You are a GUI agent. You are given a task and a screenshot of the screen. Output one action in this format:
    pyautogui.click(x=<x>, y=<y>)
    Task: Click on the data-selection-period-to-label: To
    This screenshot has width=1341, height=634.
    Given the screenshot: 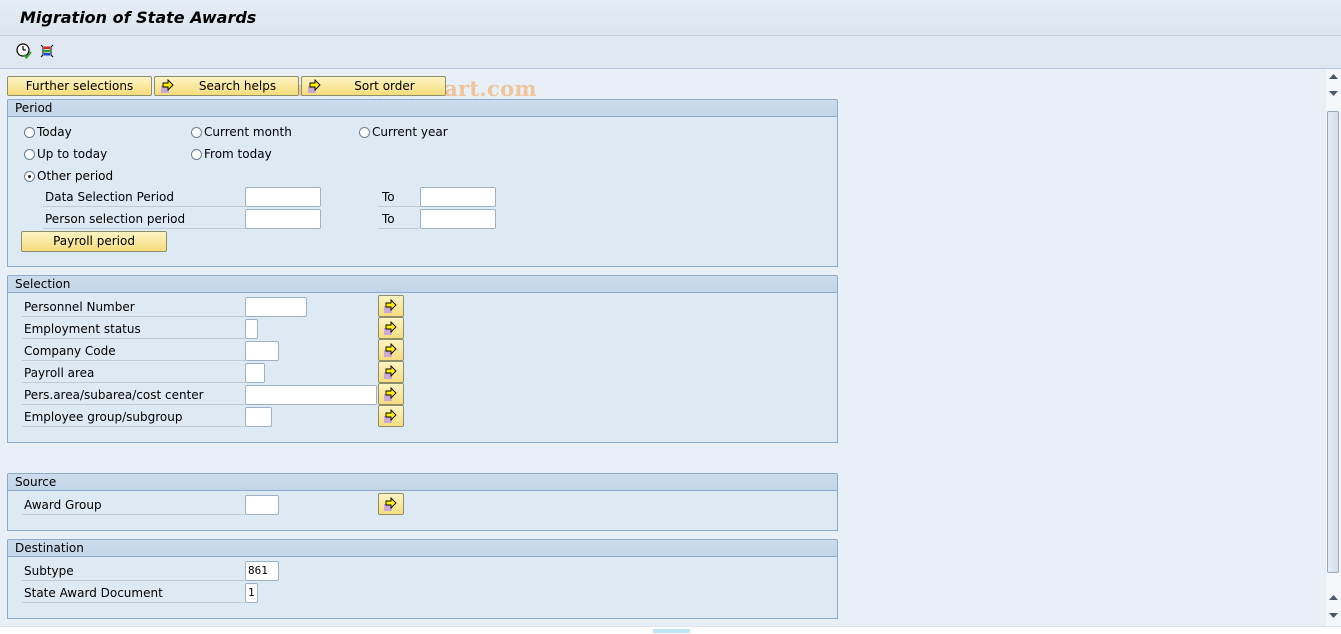 What is the action you would take?
    pyautogui.click(x=399, y=197)
    